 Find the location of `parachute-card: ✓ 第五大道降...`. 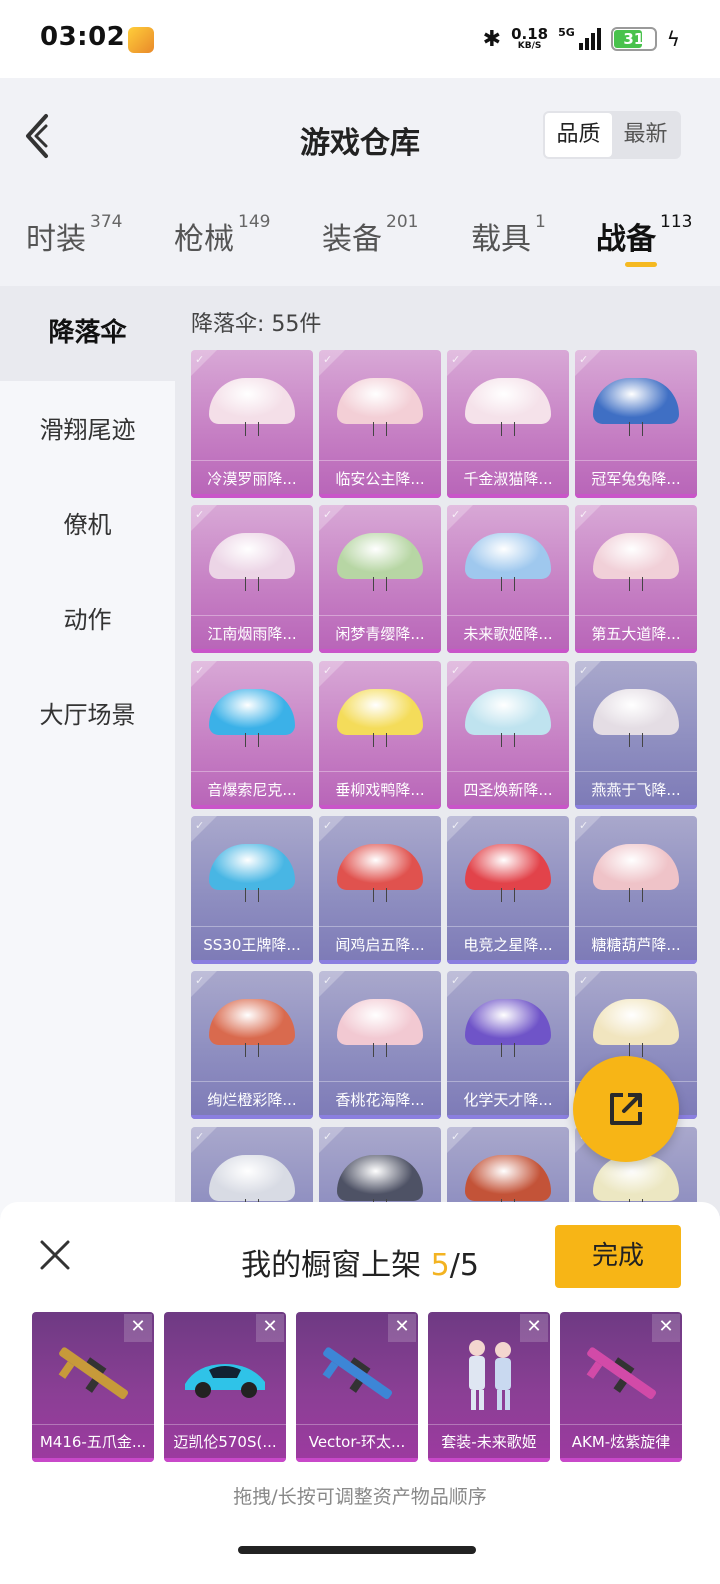

parachute-card: ✓ 第五大道降... is located at coordinates (636, 579).